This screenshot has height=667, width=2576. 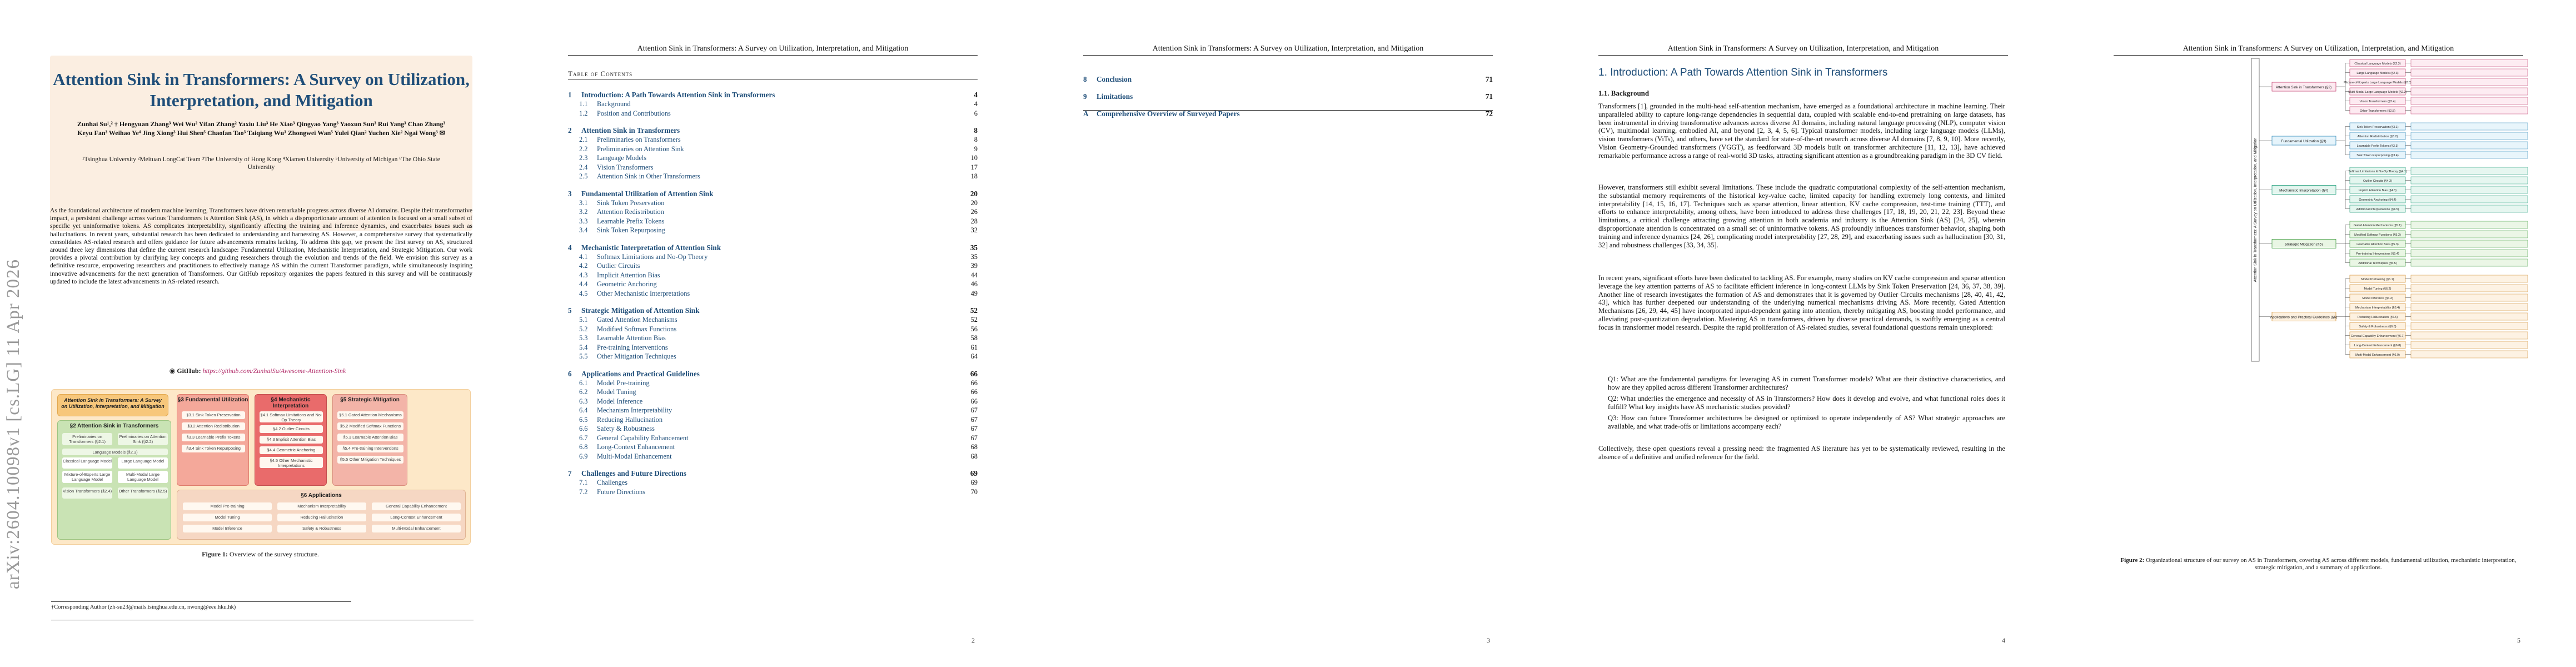 I want to click on toc-subsection: 4.5 Other Mechanistic Interpretations 49, so click(x=773, y=293).